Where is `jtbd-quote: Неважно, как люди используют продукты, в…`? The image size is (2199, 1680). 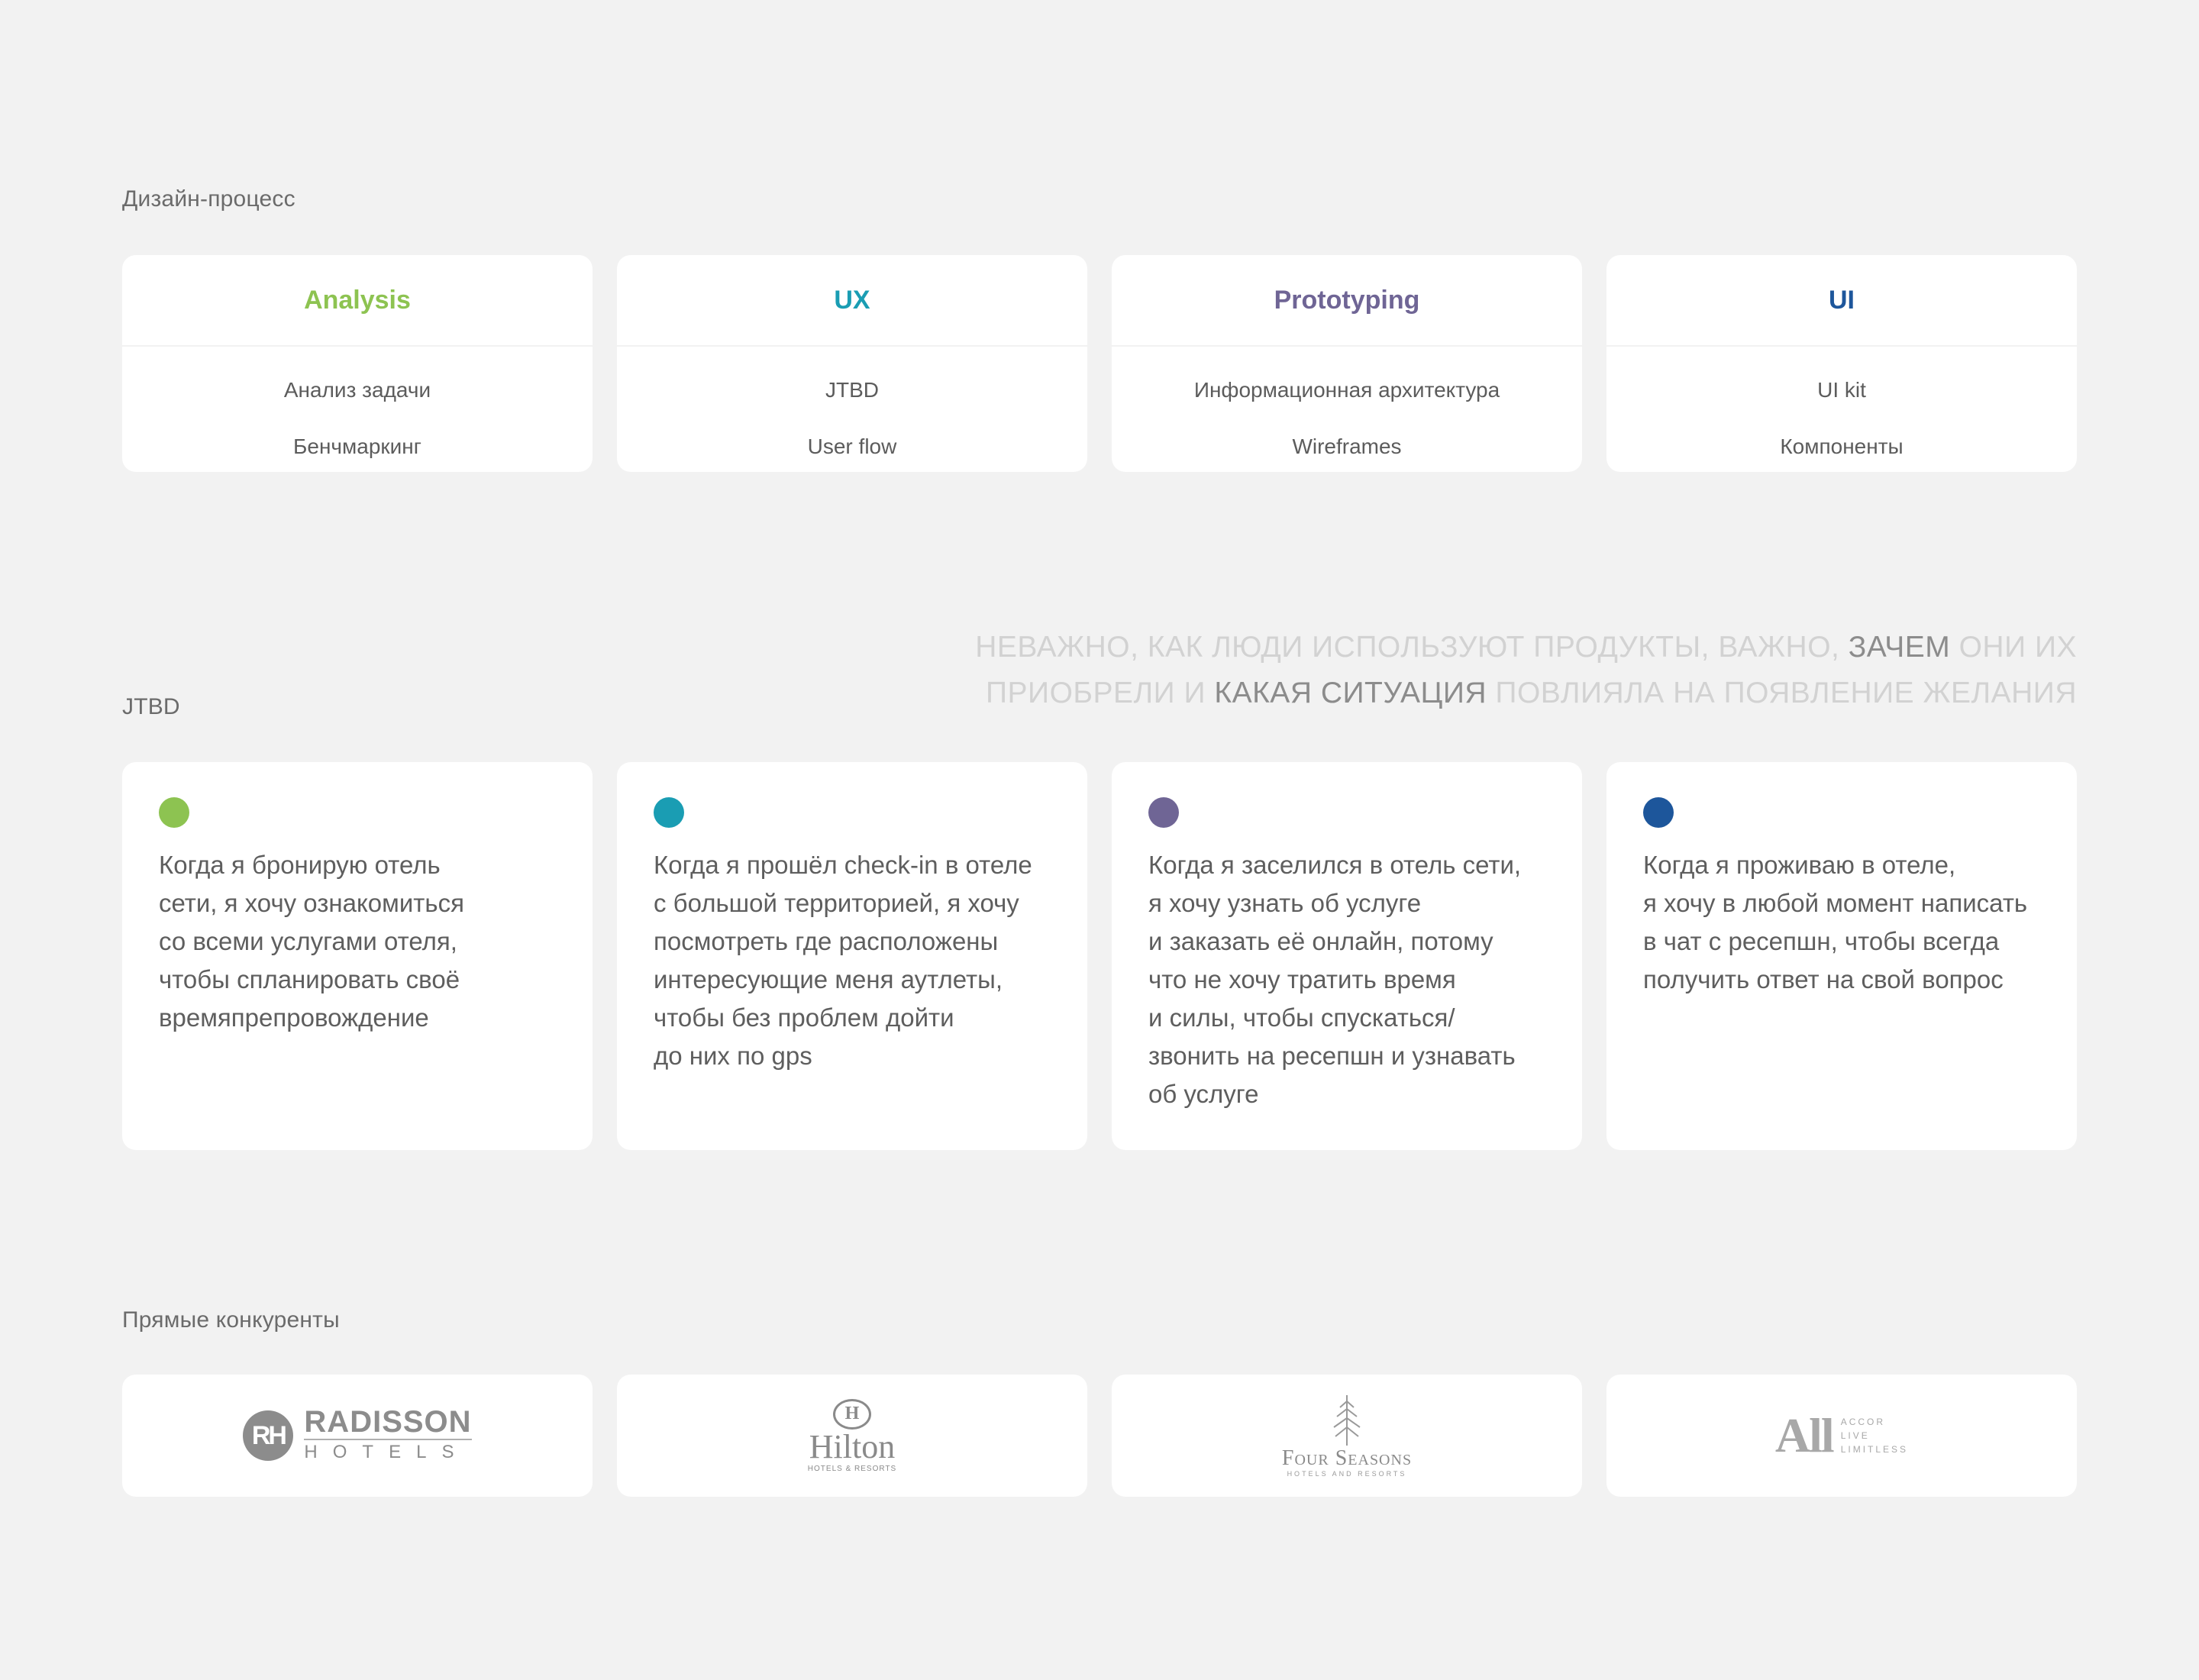 jtbd-quote: Неважно, как люди используют продукты, в… is located at coordinates (1505, 671).